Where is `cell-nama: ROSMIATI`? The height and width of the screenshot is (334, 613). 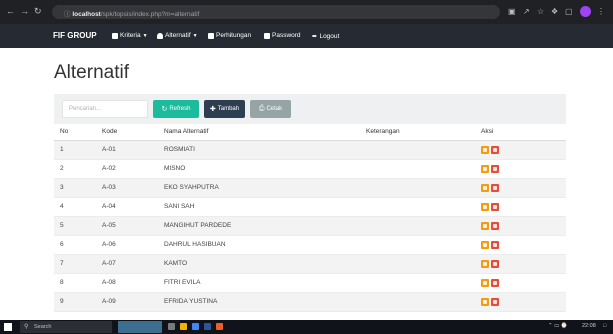 cell-nama: ROSMIATI is located at coordinates (259, 150).